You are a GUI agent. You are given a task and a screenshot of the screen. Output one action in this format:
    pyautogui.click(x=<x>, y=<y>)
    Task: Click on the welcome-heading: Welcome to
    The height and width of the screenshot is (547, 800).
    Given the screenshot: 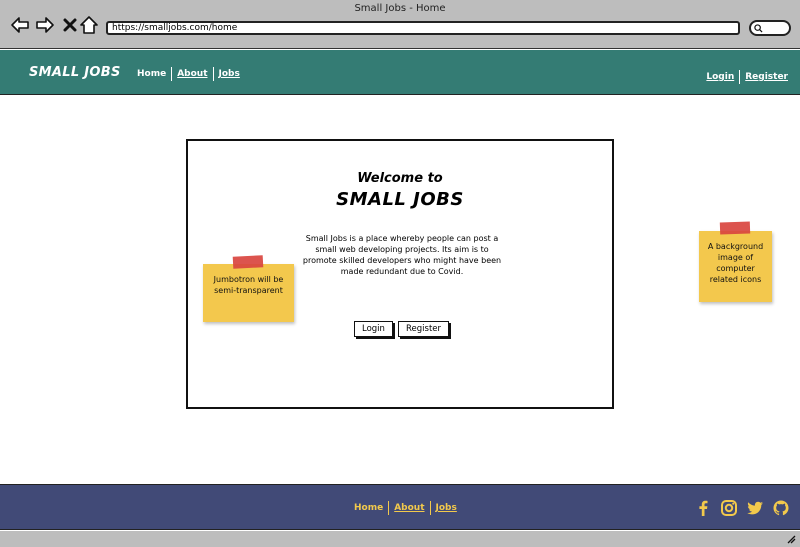 What is the action you would take?
    pyautogui.click(x=400, y=178)
    